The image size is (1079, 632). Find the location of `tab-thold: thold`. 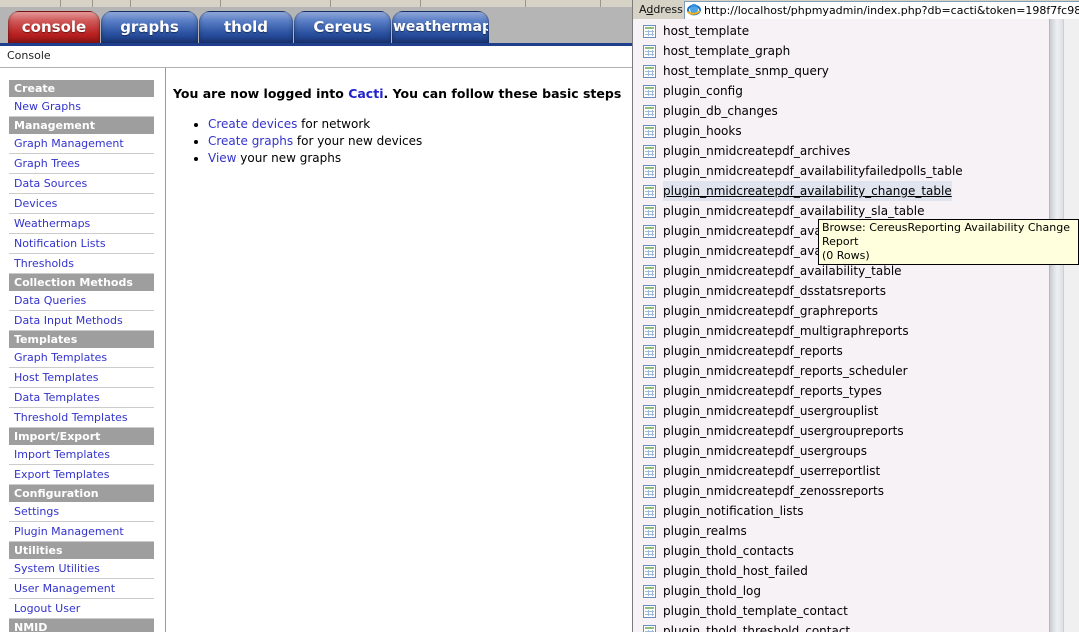

tab-thold: thold is located at coordinates (246, 27).